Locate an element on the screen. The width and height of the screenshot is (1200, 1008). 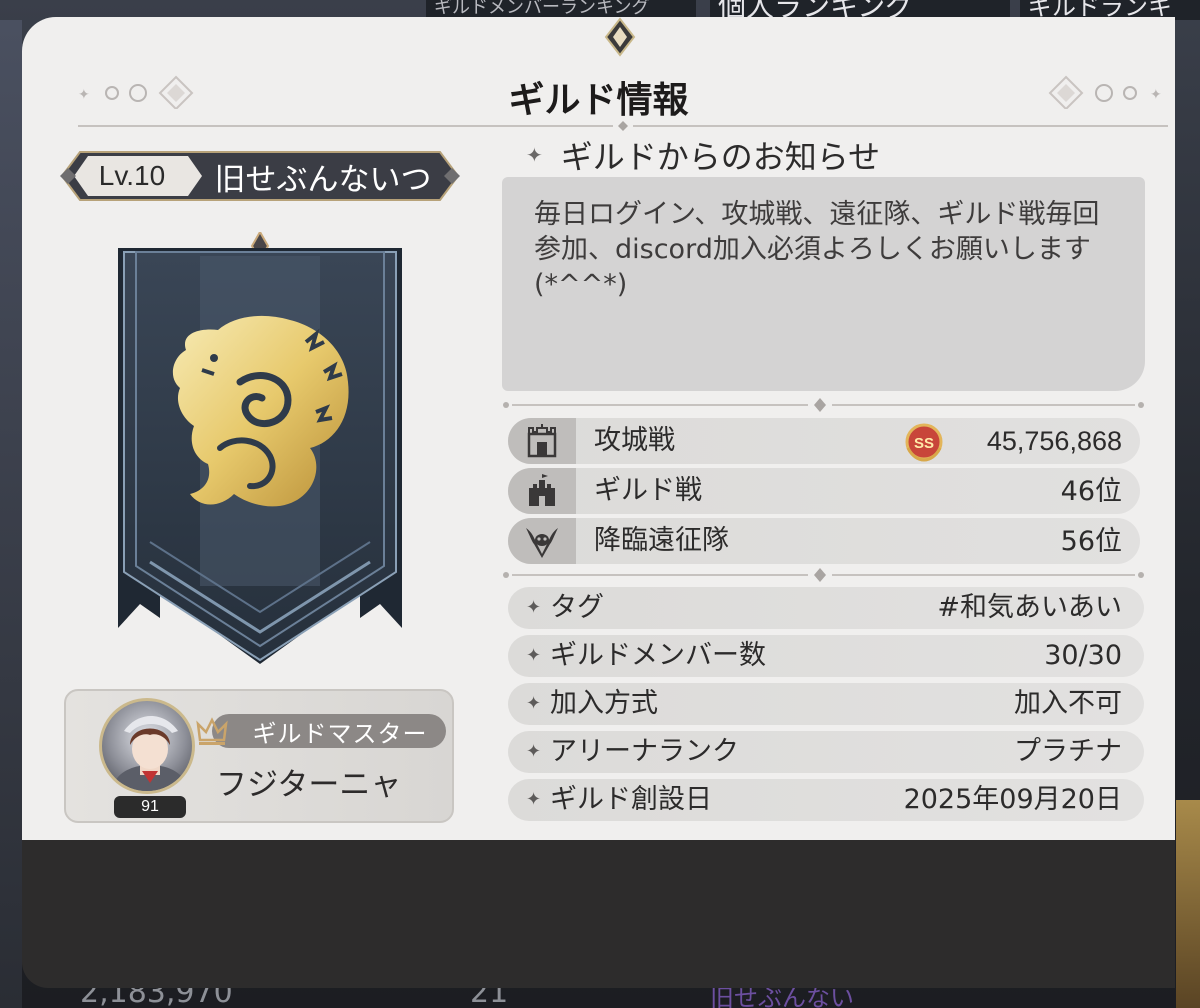
top-diamond-ornament is located at coordinates (620, 37).